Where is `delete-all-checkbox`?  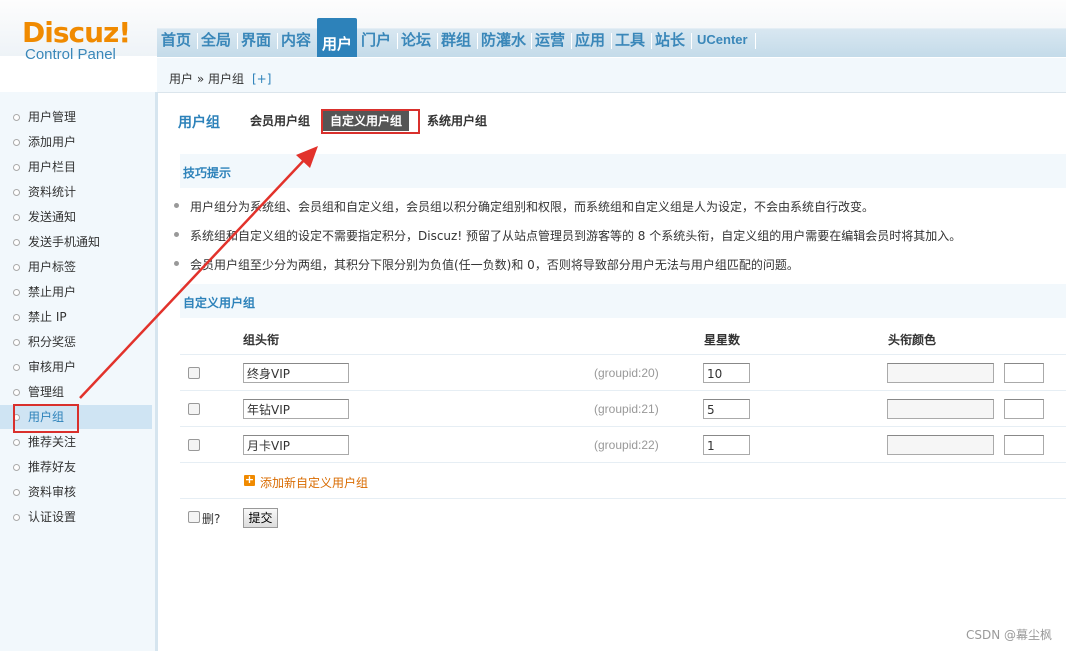 delete-all-checkbox is located at coordinates (194, 517).